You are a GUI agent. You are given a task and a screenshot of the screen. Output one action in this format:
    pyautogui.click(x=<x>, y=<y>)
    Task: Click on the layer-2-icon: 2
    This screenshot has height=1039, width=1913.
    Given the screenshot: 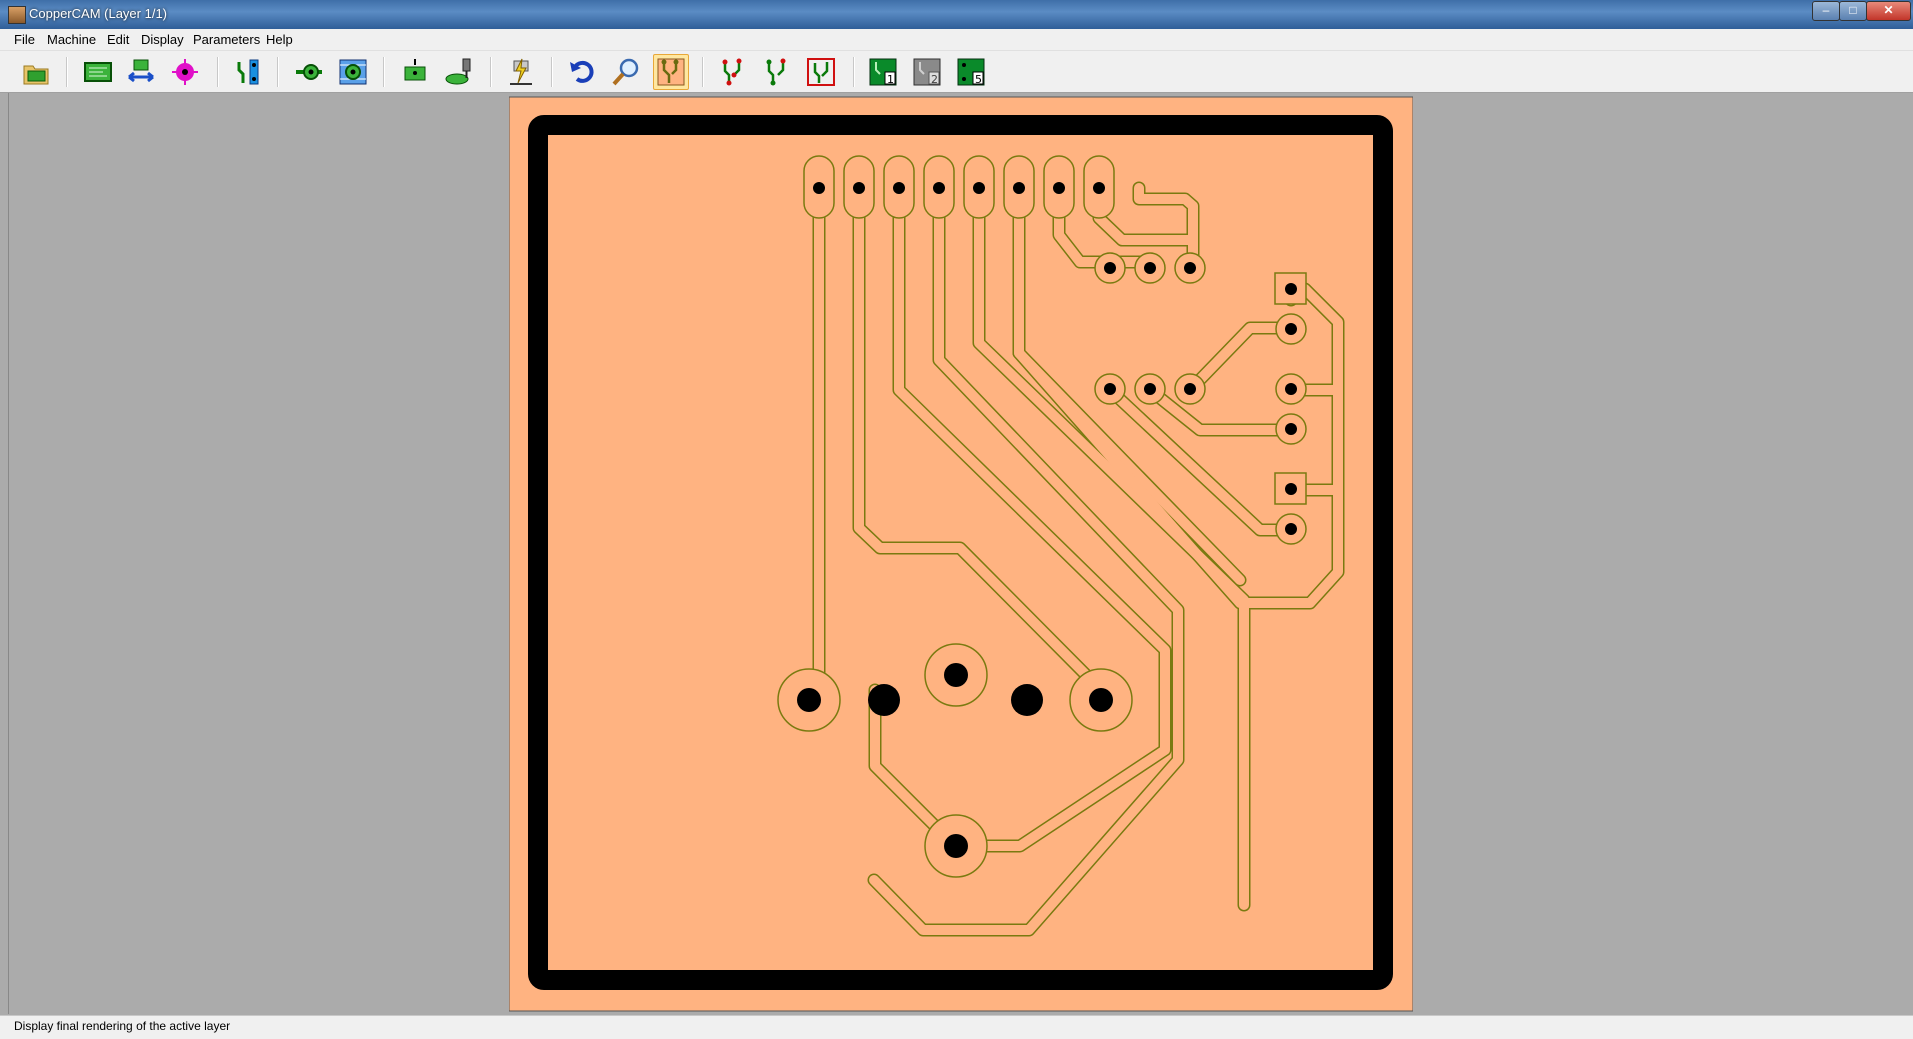 What is the action you would take?
    pyautogui.click(x=927, y=72)
    